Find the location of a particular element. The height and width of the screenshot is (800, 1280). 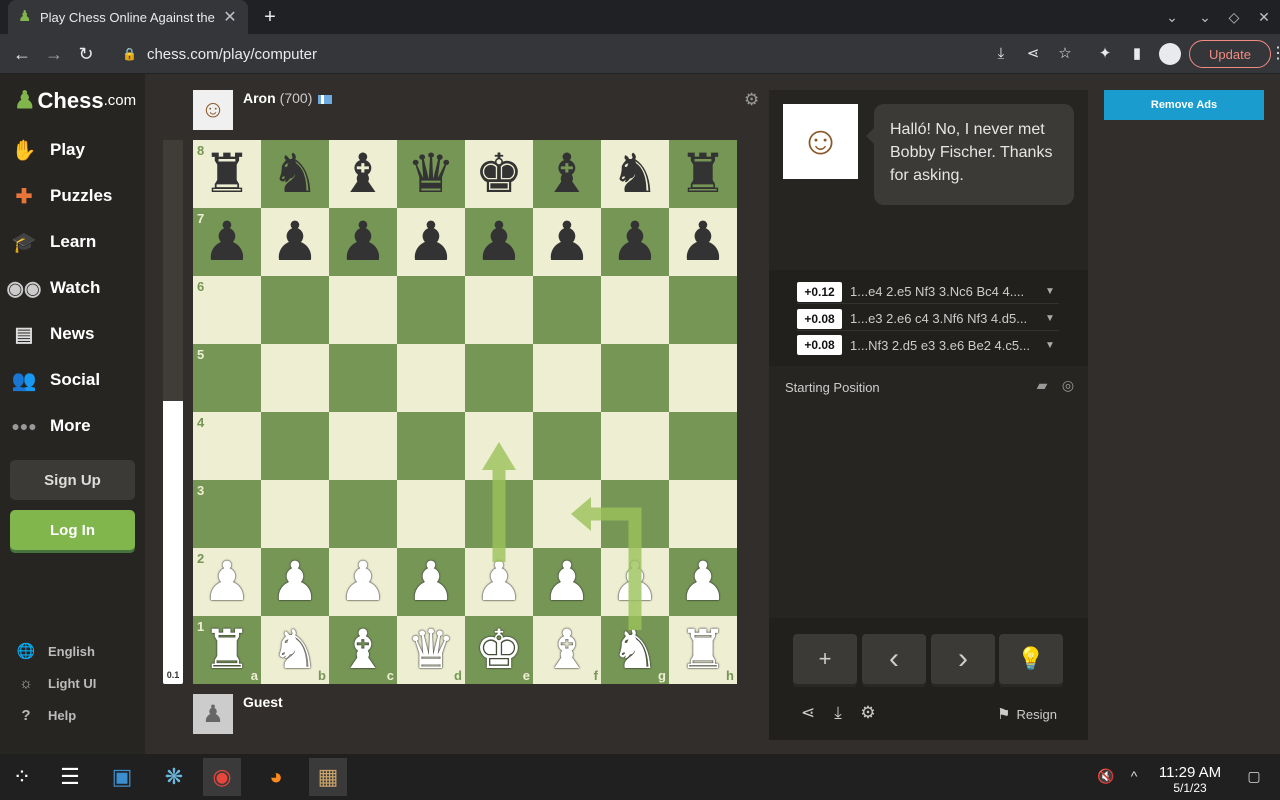

firefox-icon: ◕ is located at coordinates (276, 777).